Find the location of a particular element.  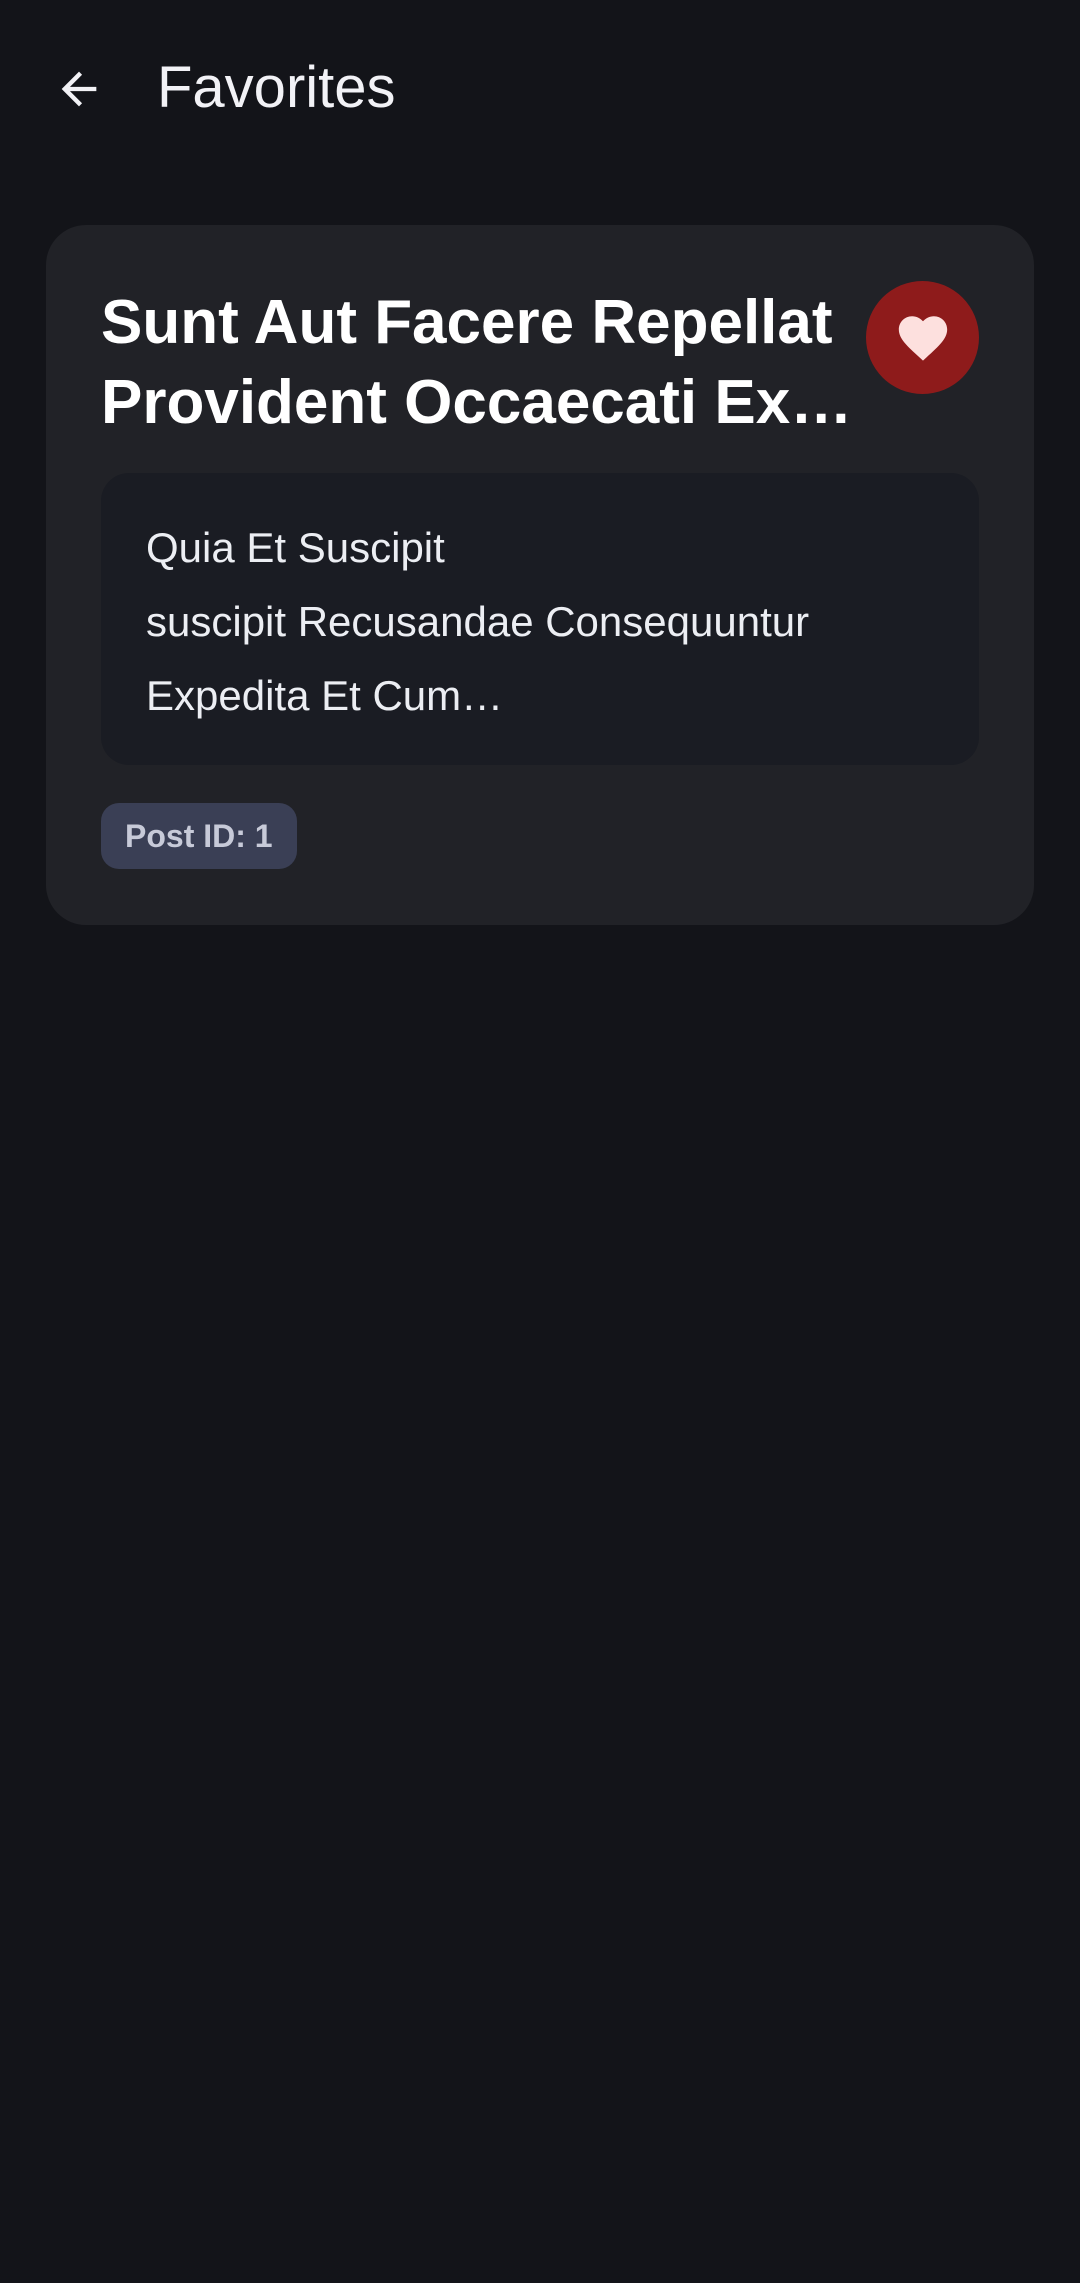

favorite-toggle-button is located at coordinates (922, 337).